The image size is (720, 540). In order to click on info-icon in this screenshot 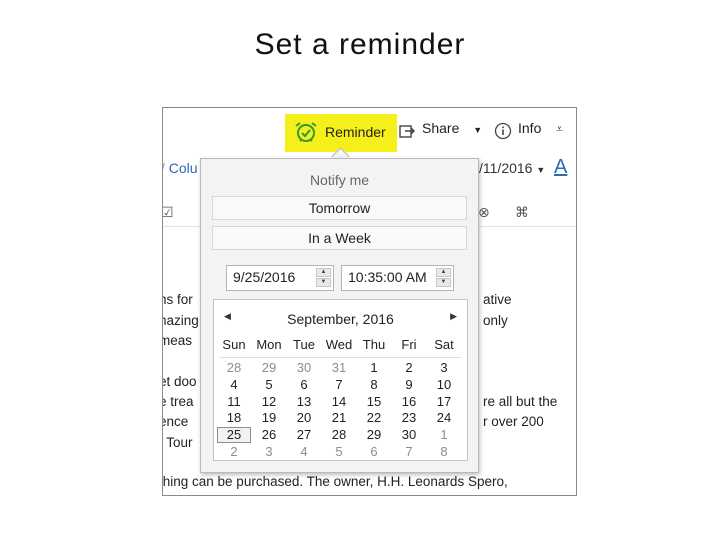, I will do `click(503, 133)`.